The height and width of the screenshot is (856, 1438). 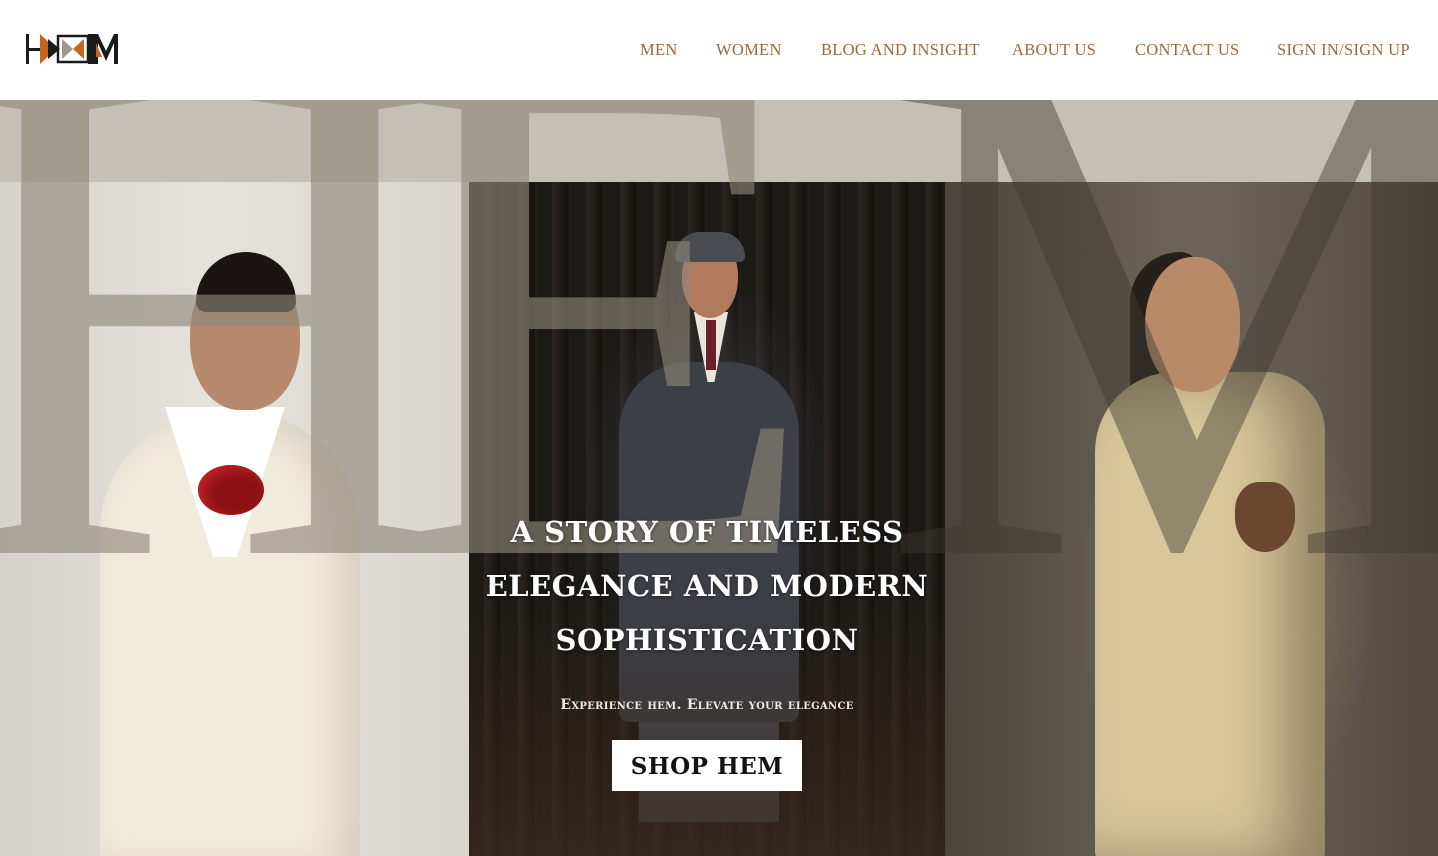 What do you see at coordinates (711, 345) in the screenshot?
I see `man-tie` at bounding box center [711, 345].